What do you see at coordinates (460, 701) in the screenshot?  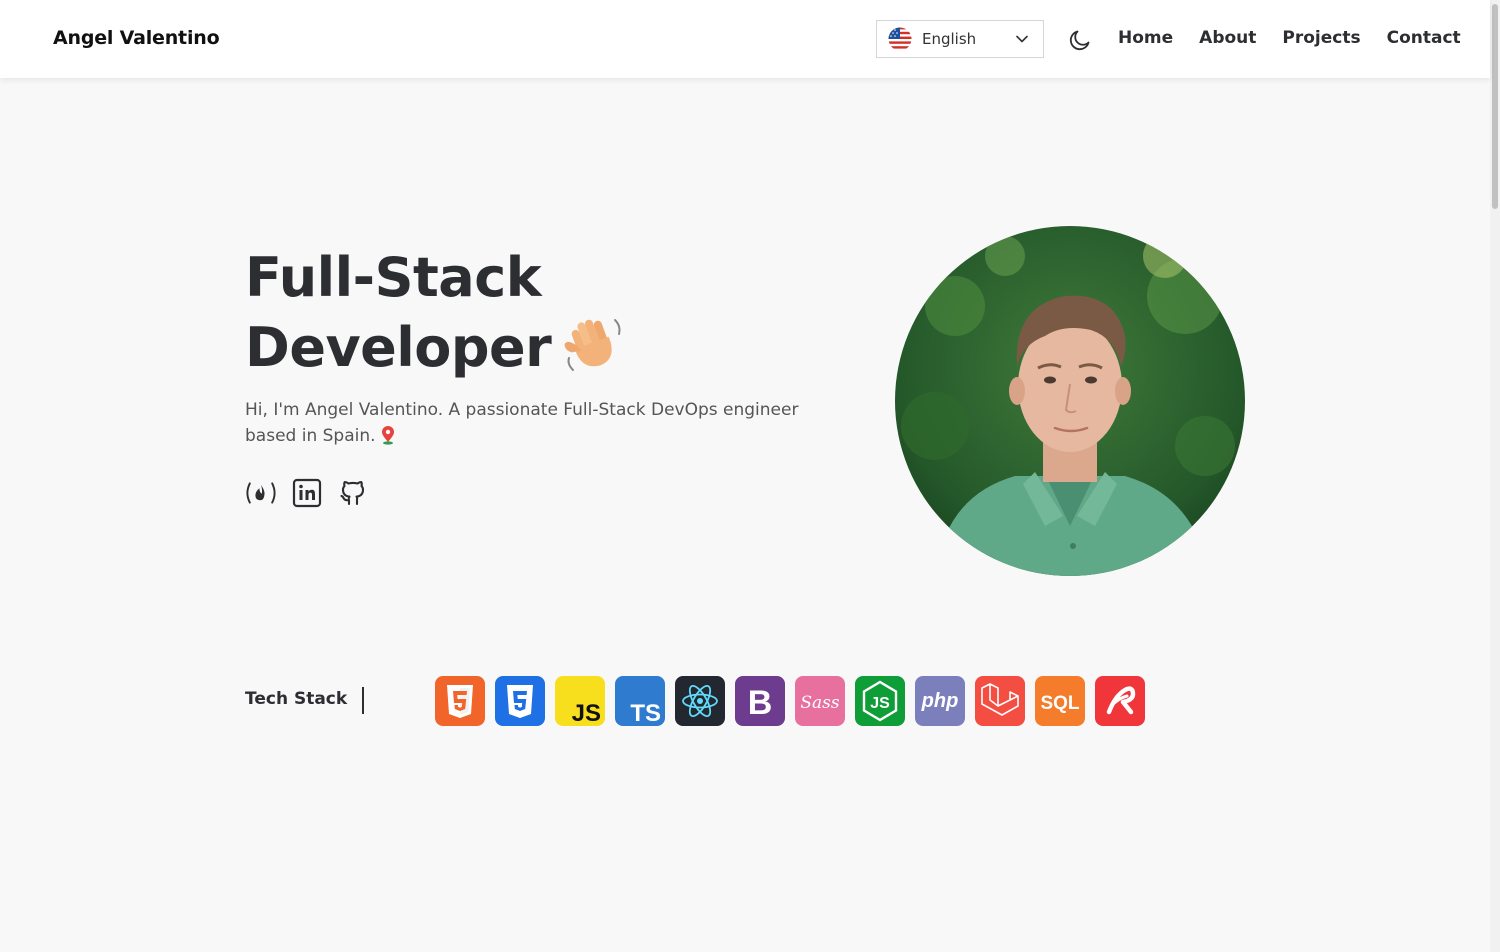 I see `html5-icon` at bounding box center [460, 701].